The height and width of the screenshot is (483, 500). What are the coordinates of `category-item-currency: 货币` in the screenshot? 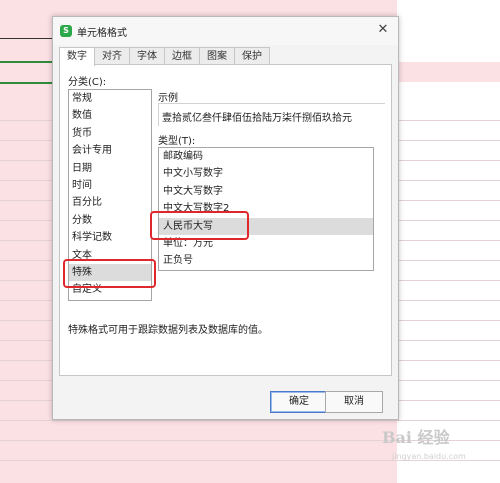 It's located at (110, 133).